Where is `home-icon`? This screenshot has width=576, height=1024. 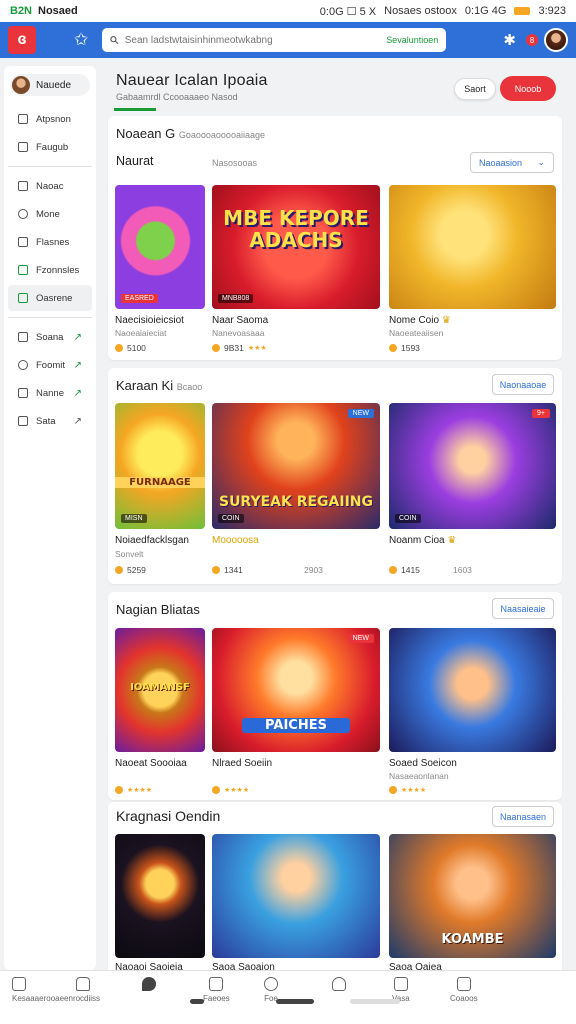
home-icon is located at coordinates (19, 984).